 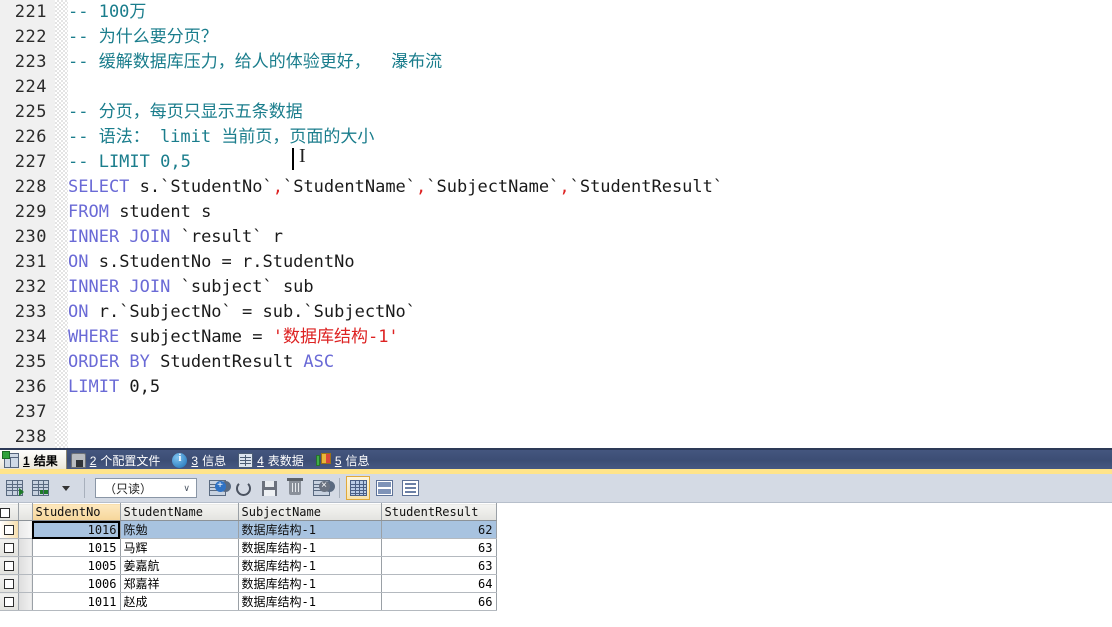 I want to click on table-row: 1006 郑嘉祥 数据库结构-1 64, so click(x=248, y=583).